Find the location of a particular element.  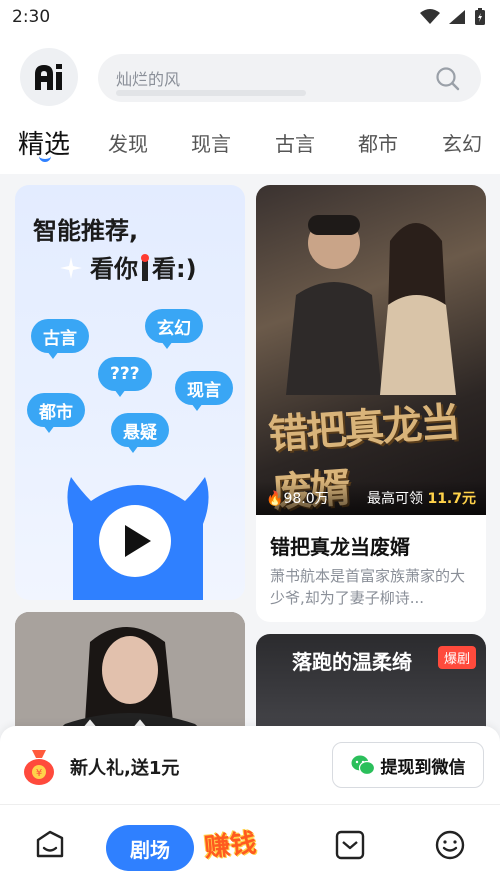

status-time: 2:30 is located at coordinates (31, 17).